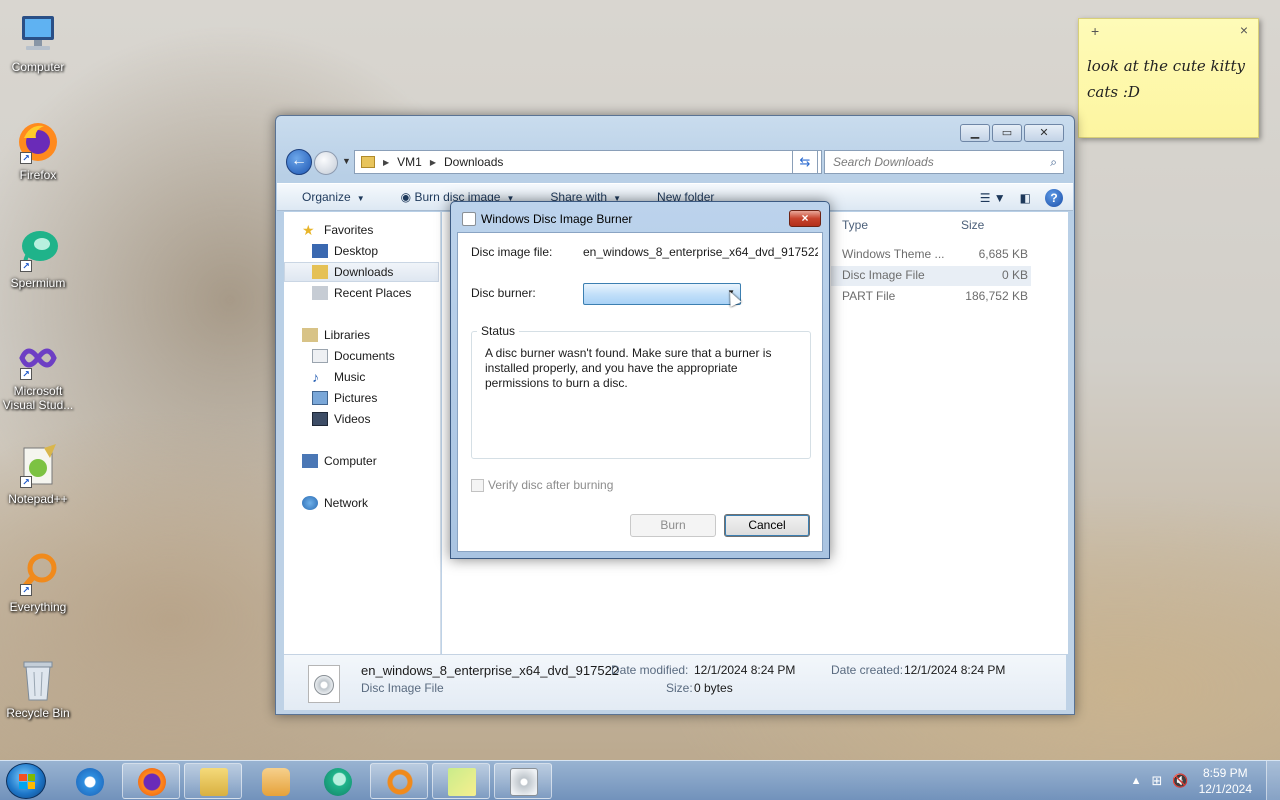  Describe the element at coordinates (993, 198) in the screenshot. I see `change-view-icon: ☰ ▼` at that location.